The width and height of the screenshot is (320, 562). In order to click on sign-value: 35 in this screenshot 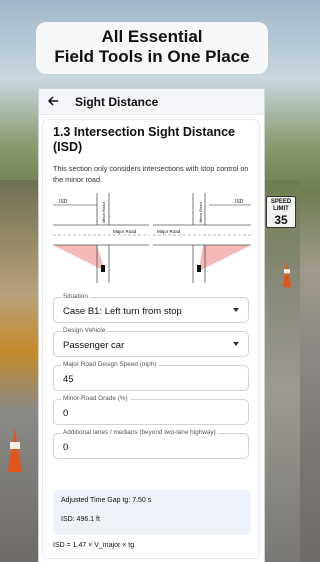, I will do `click(281, 220)`.